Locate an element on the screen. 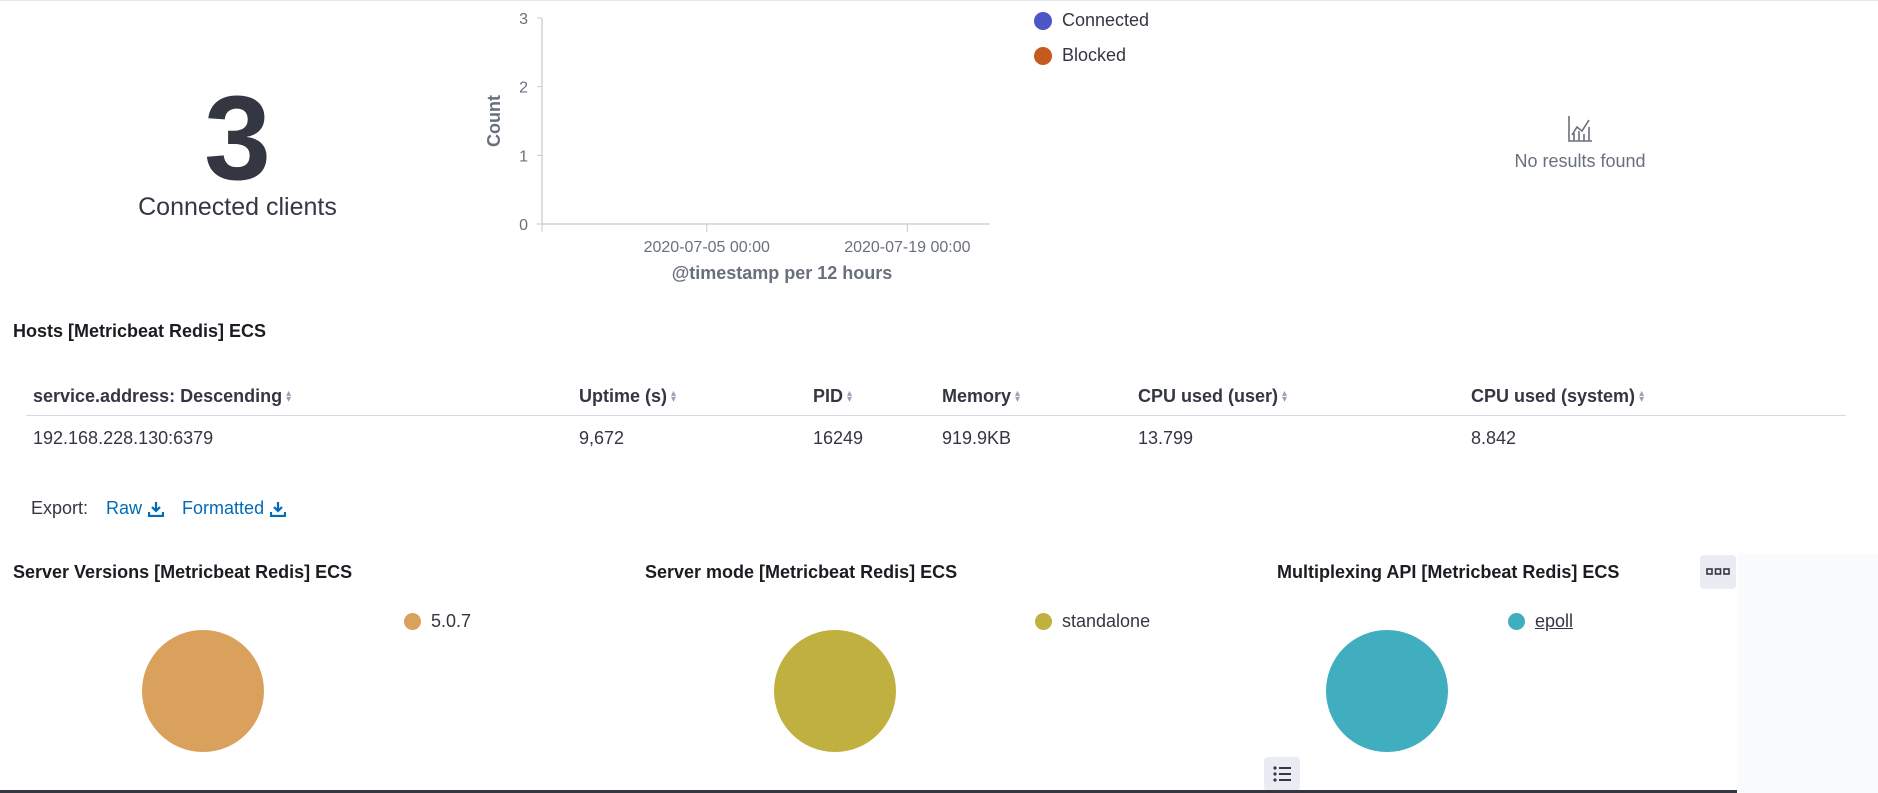  column-label: CPU used (user) is located at coordinates (1208, 396).